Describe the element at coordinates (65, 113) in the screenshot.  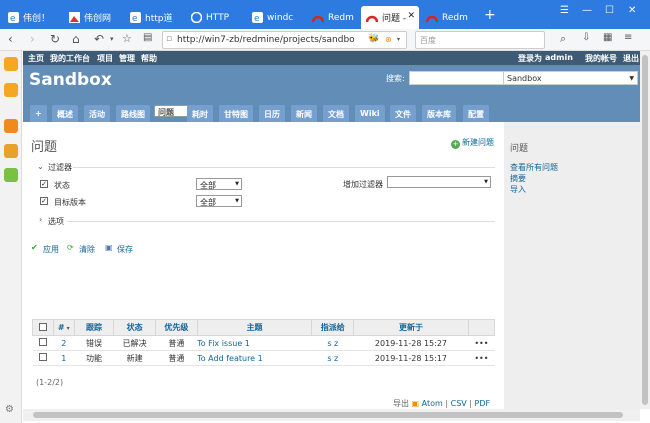
I see `tab-overview: 概述` at that location.